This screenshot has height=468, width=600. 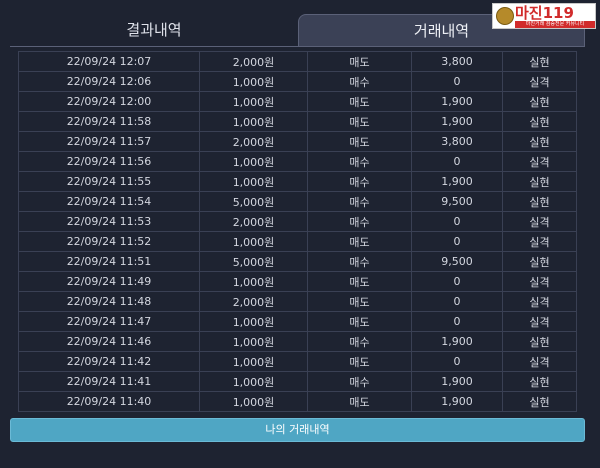 What do you see at coordinates (109, 181) in the screenshot?
I see `cell-time: 22/09/24 11:55` at bounding box center [109, 181].